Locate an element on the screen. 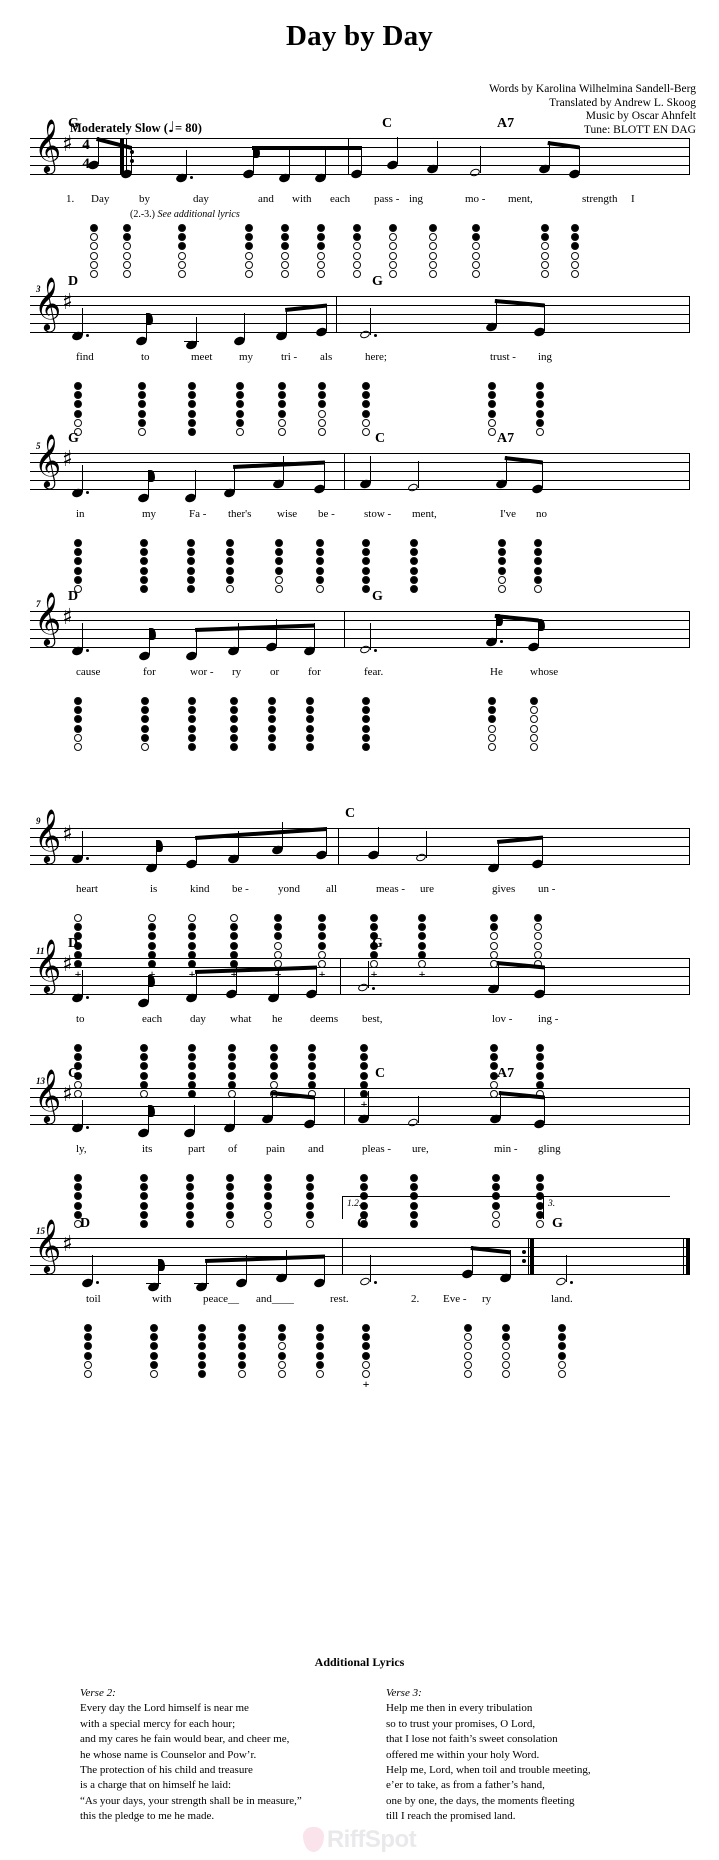 Image resolution: width=719 pixels, height=1860 pixels. beam is located at coordinates (307, 147).